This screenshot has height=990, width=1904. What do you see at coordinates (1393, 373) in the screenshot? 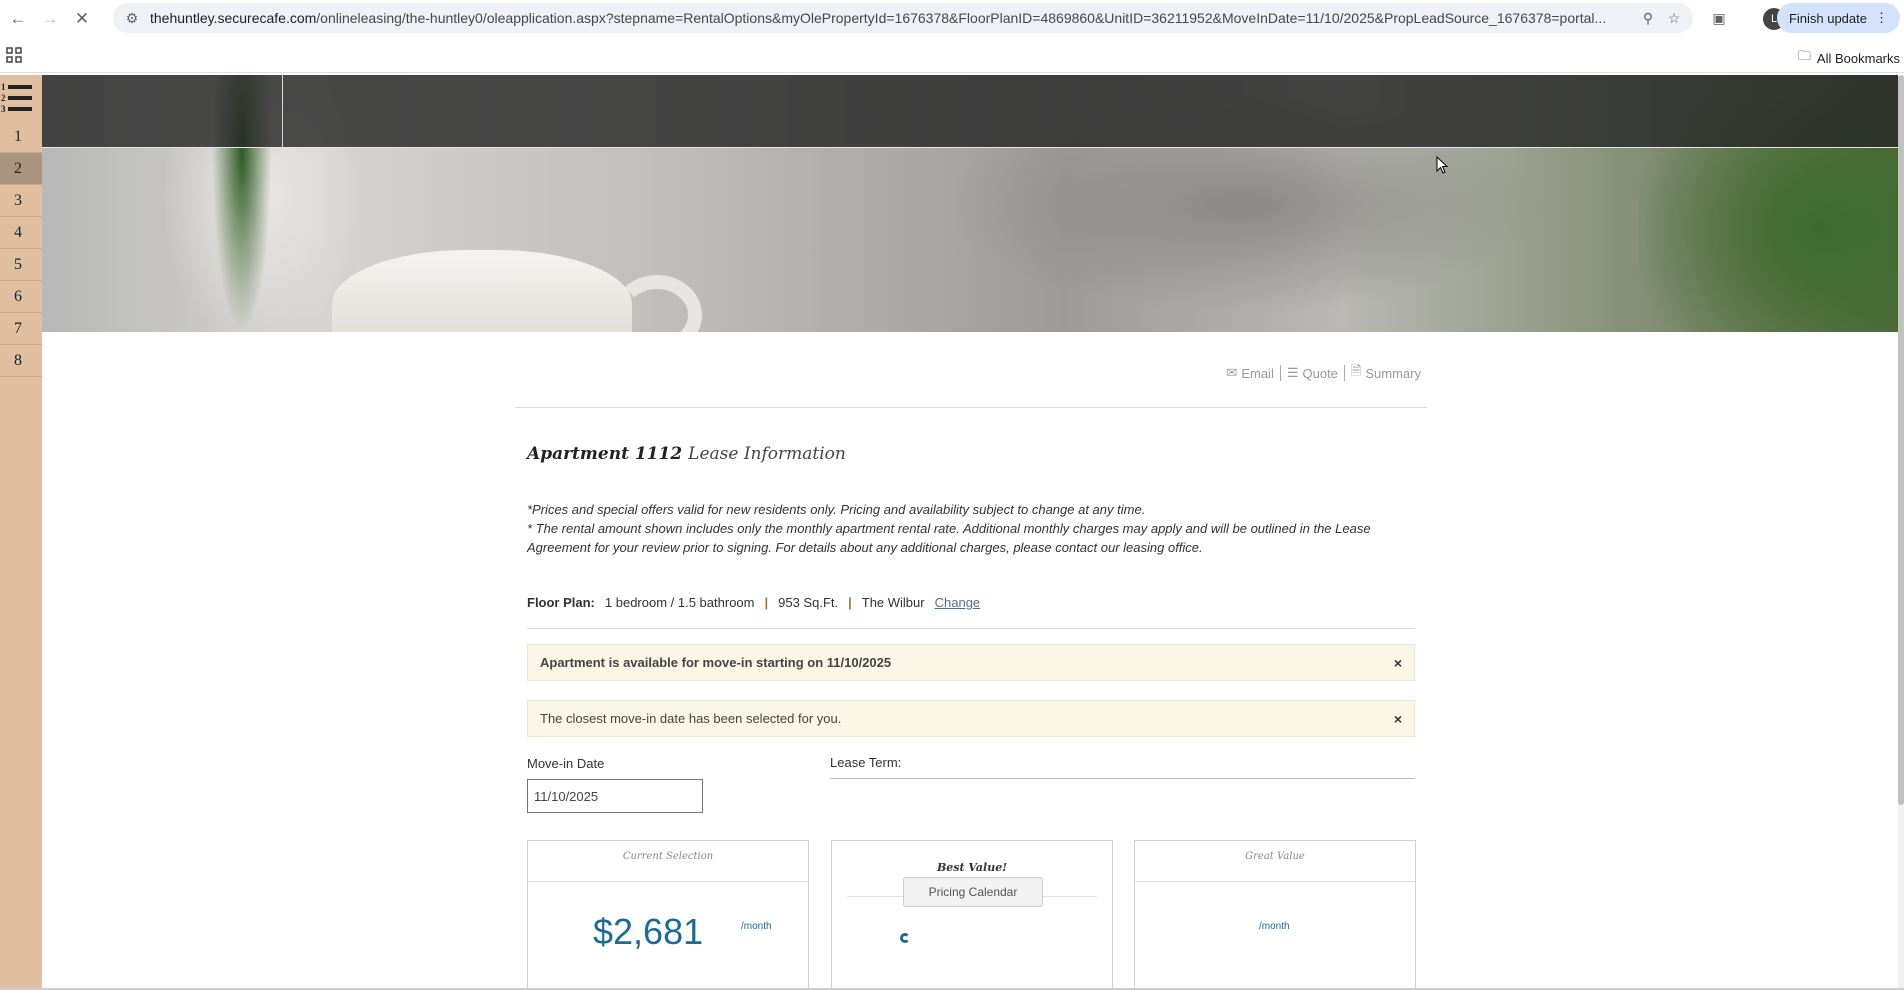
I see `summary-link-label: Summary` at bounding box center [1393, 373].